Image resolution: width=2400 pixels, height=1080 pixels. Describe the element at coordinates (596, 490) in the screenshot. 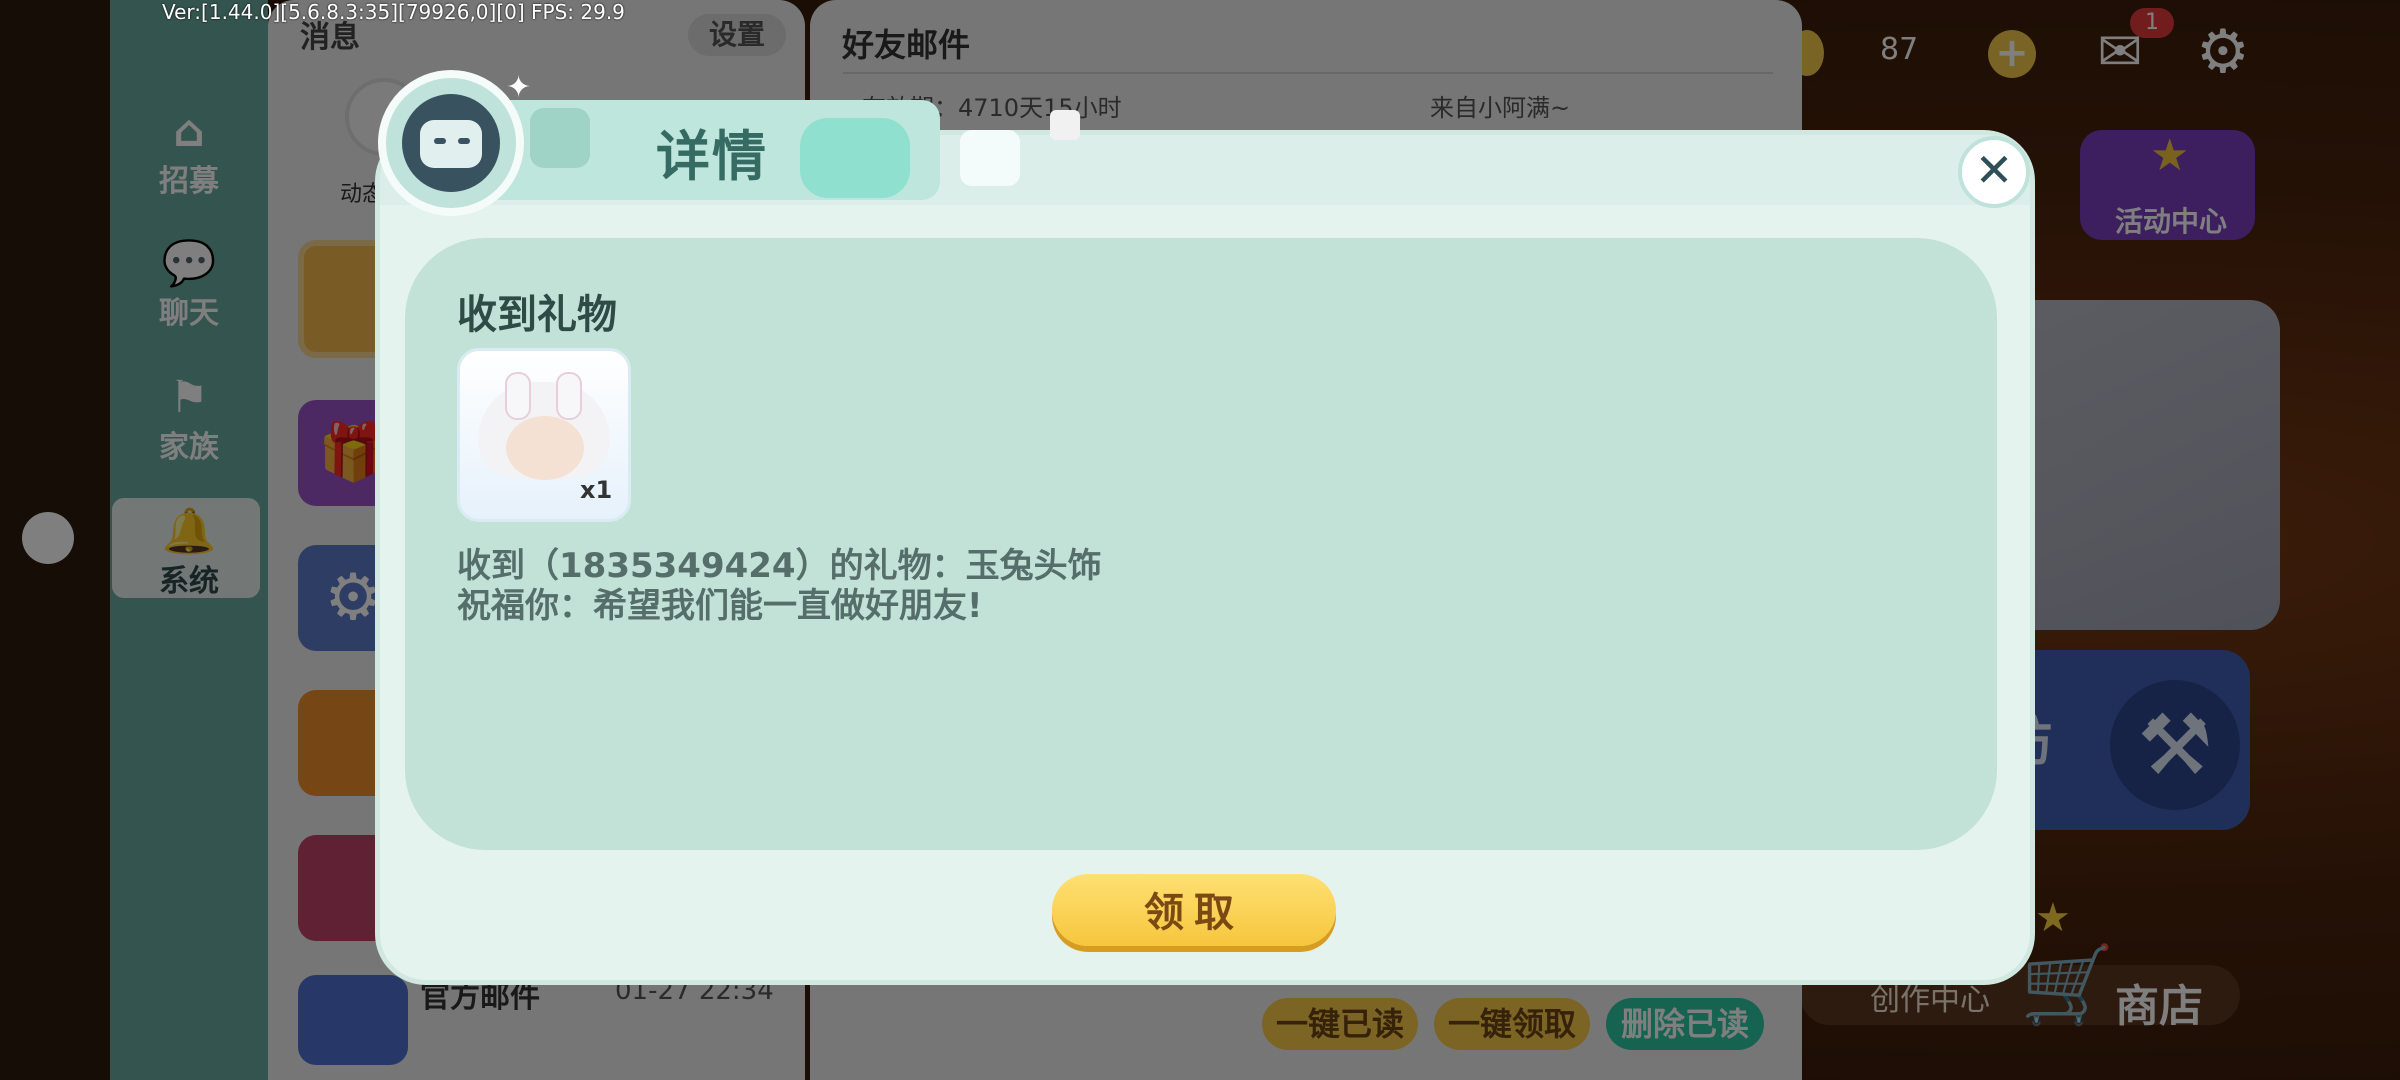

I see `gift-quantity: x1` at that location.